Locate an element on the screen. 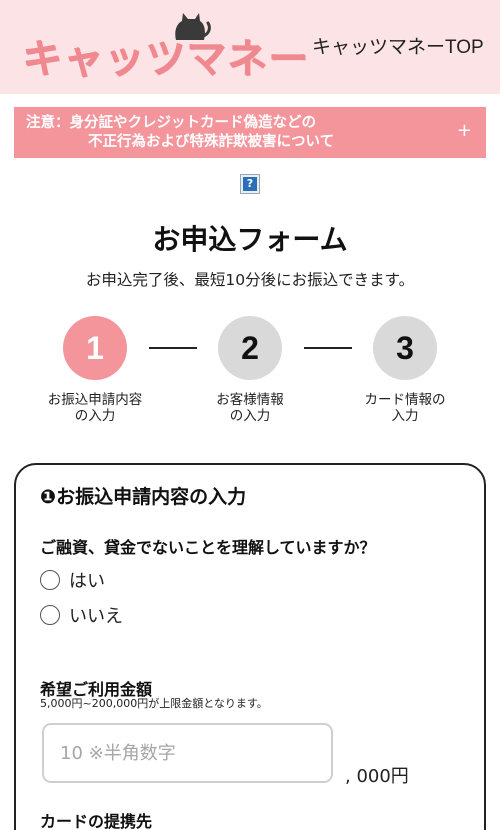 The width and height of the screenshot is (500, 830). amount-unit: , 000円 is located at coordinates (377, 776).